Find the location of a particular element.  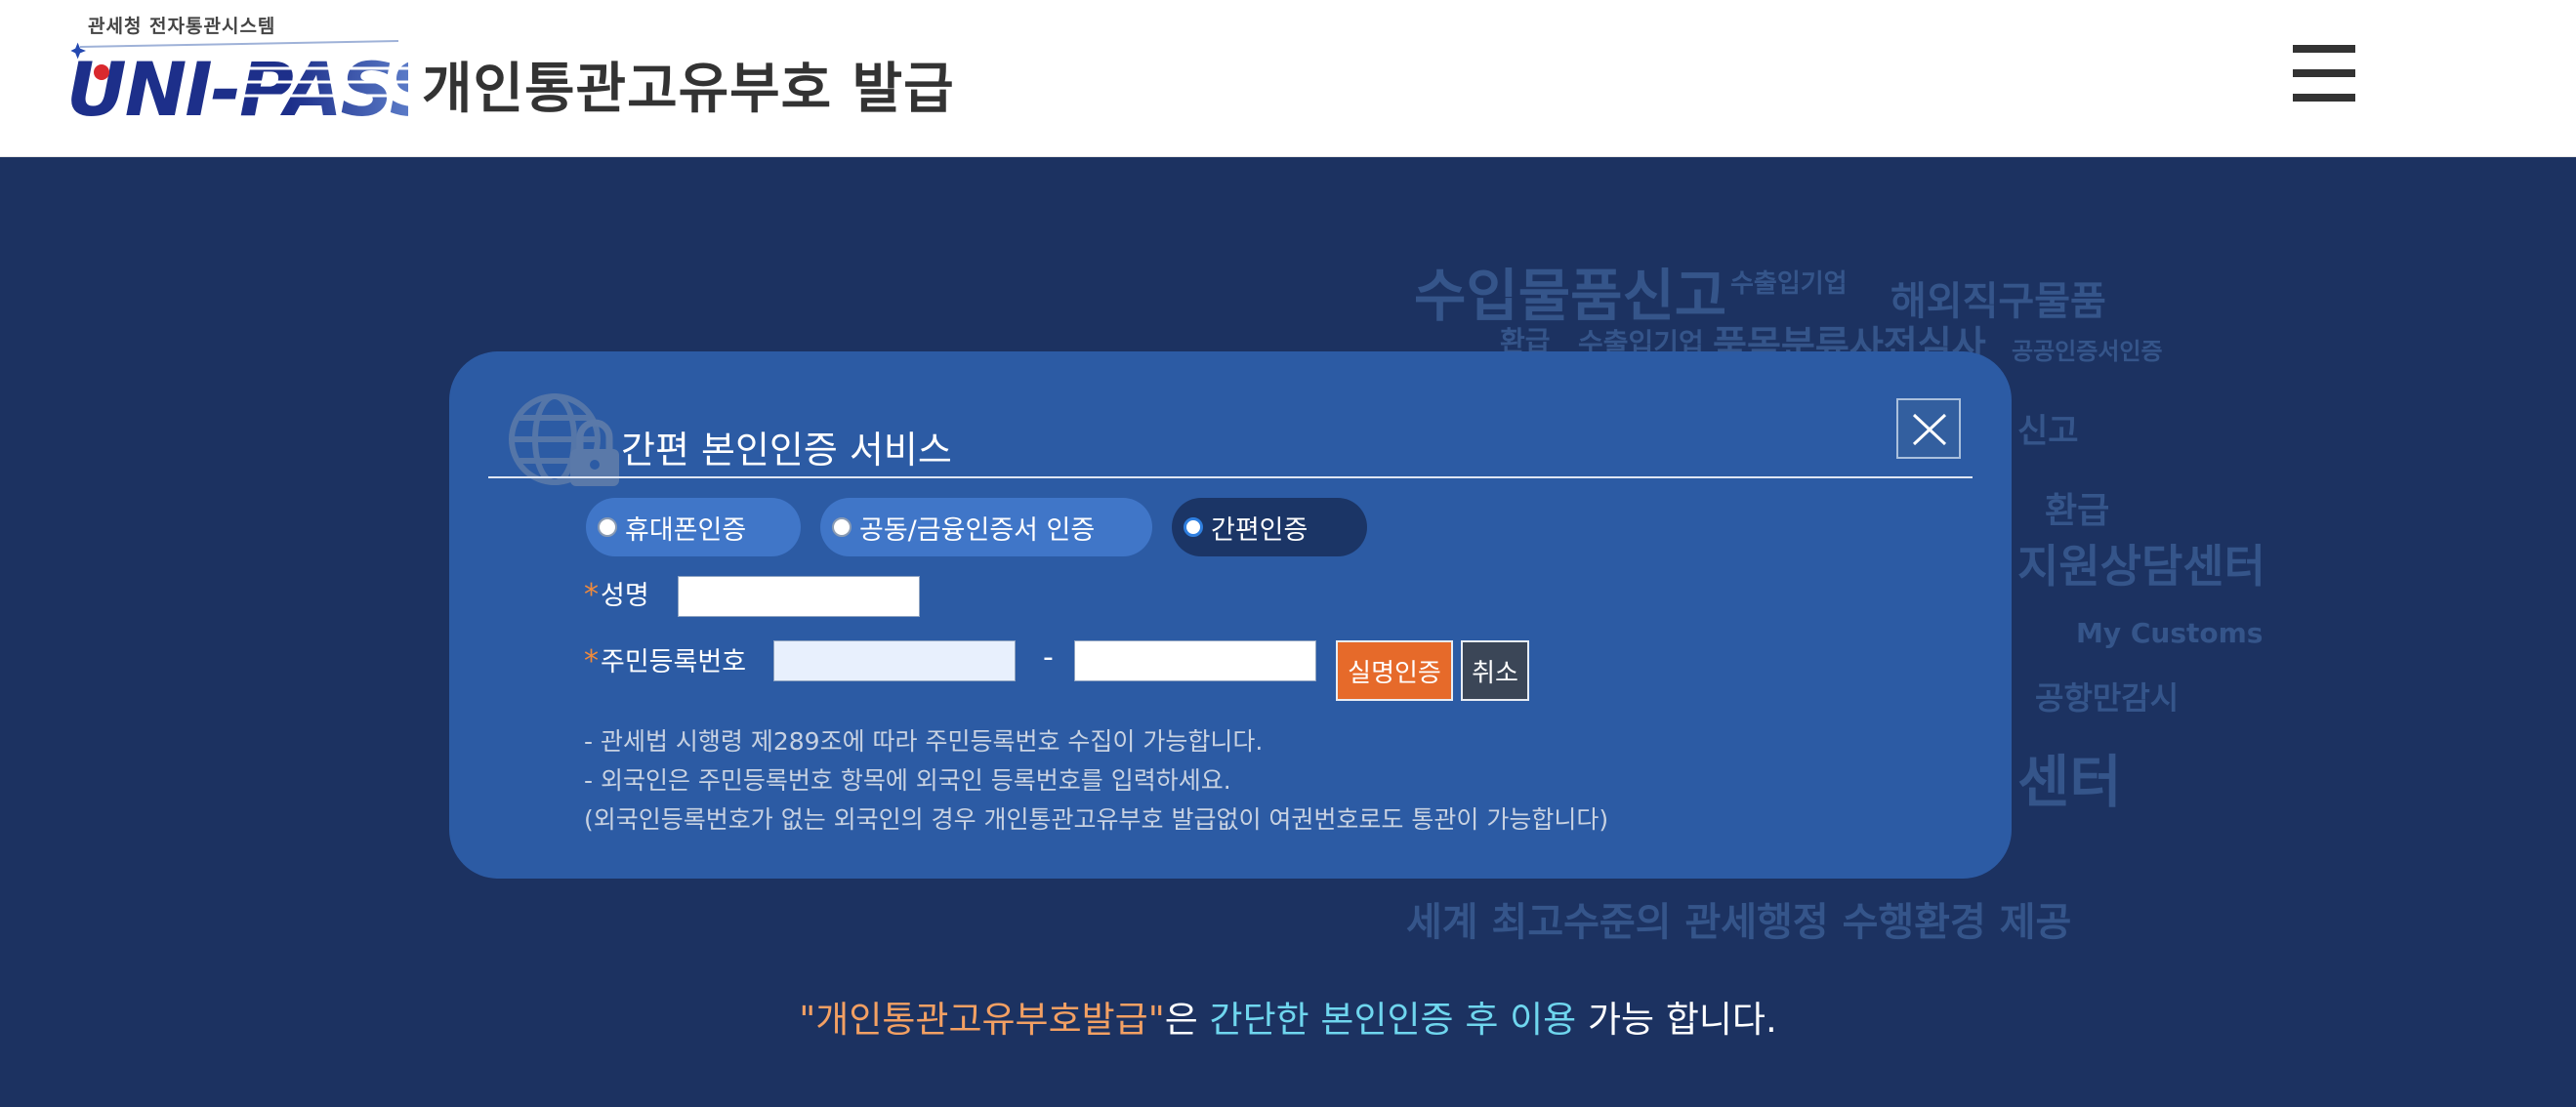

cloud-word: 공공인증서인증 is located at coordinates (2087, 351).